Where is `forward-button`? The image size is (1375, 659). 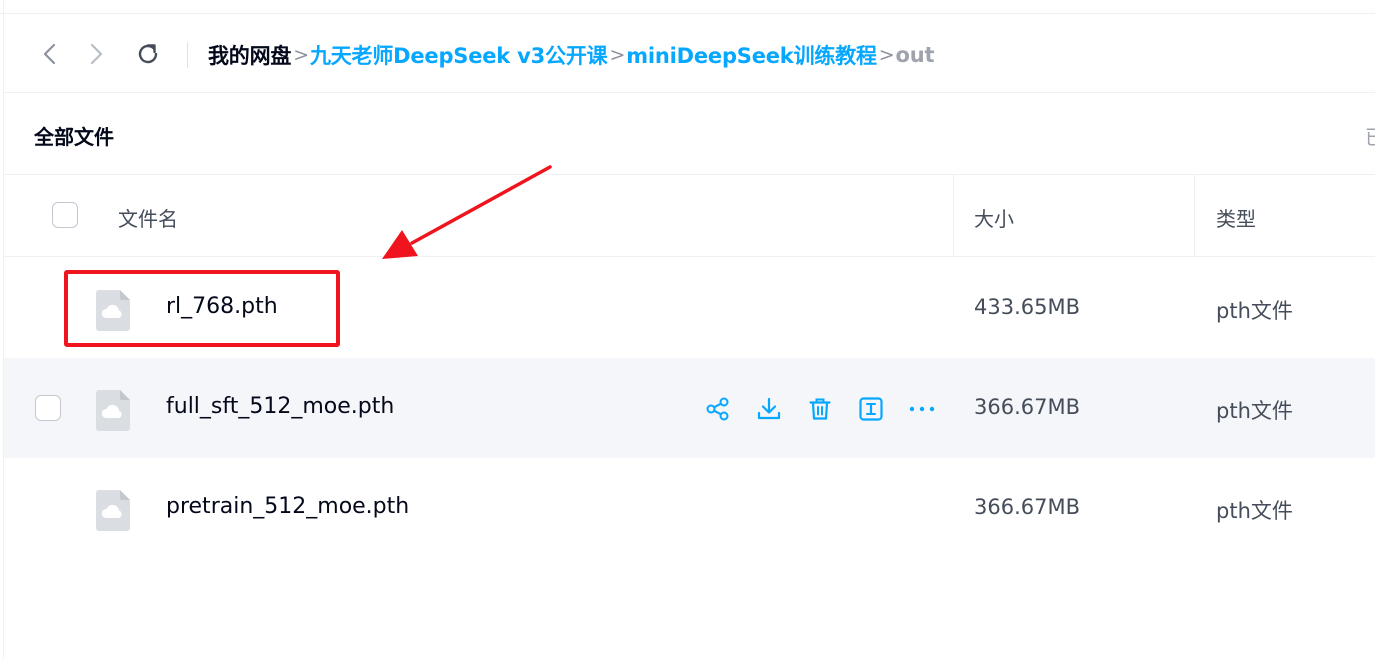
forward-button is located at coordinates (96, 54).